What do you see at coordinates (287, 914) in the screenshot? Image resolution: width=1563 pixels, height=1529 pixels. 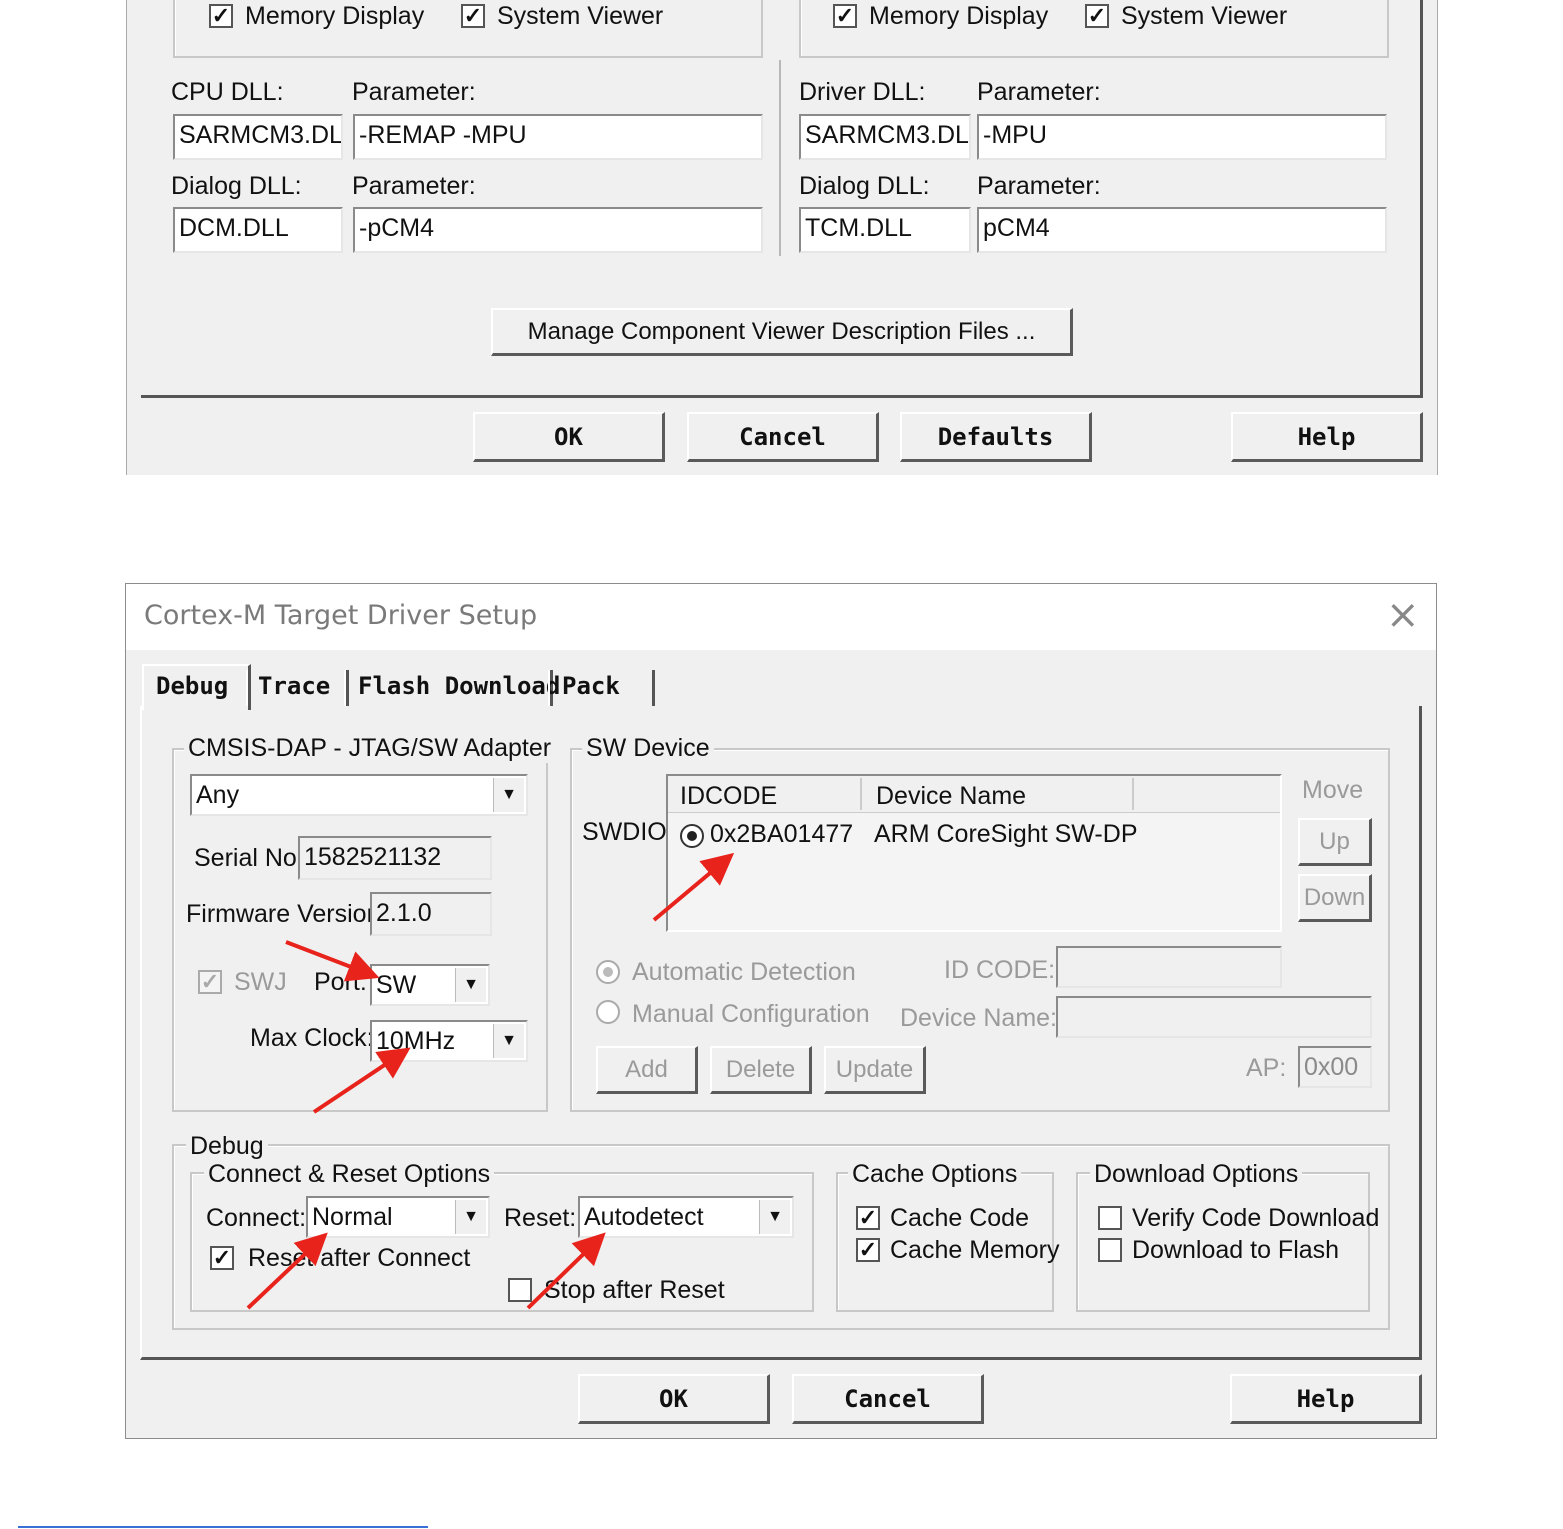 I see `firmware-version-label: Firmware Version:` at bounding box center [287, 914].